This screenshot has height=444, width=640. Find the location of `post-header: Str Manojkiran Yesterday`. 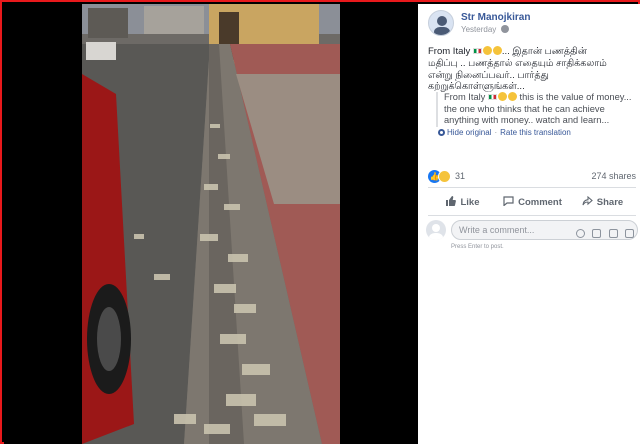

post-header: Str Manojkiran Yesterday is located at coordinates (530, 24).